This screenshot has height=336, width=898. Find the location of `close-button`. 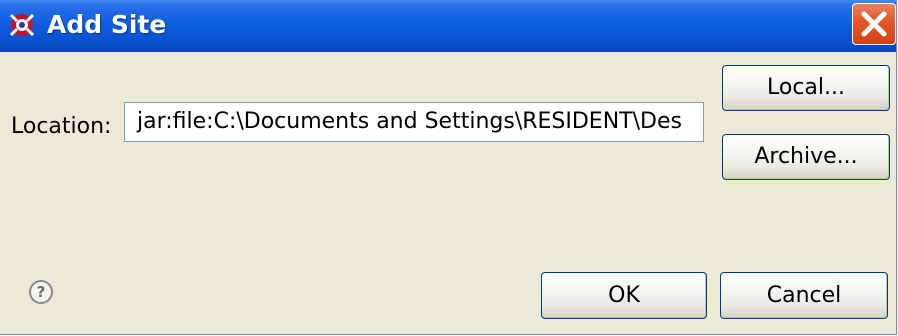

close-button is located at coordinates (874, 24).